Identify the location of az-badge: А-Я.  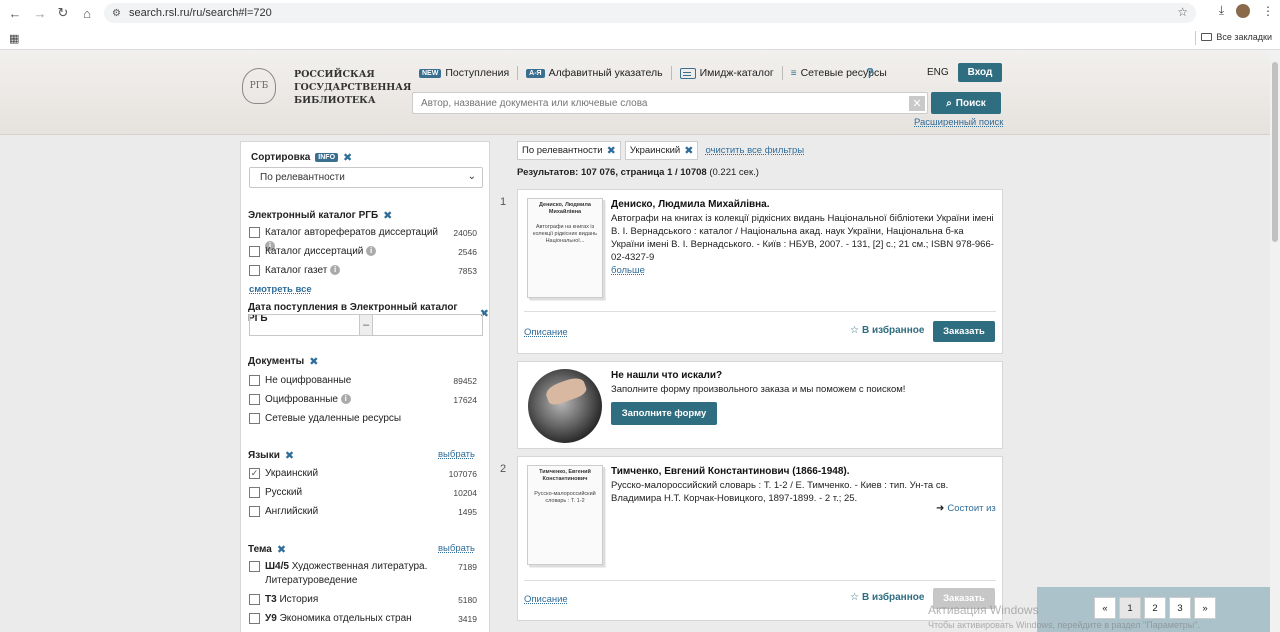
(535, 73).